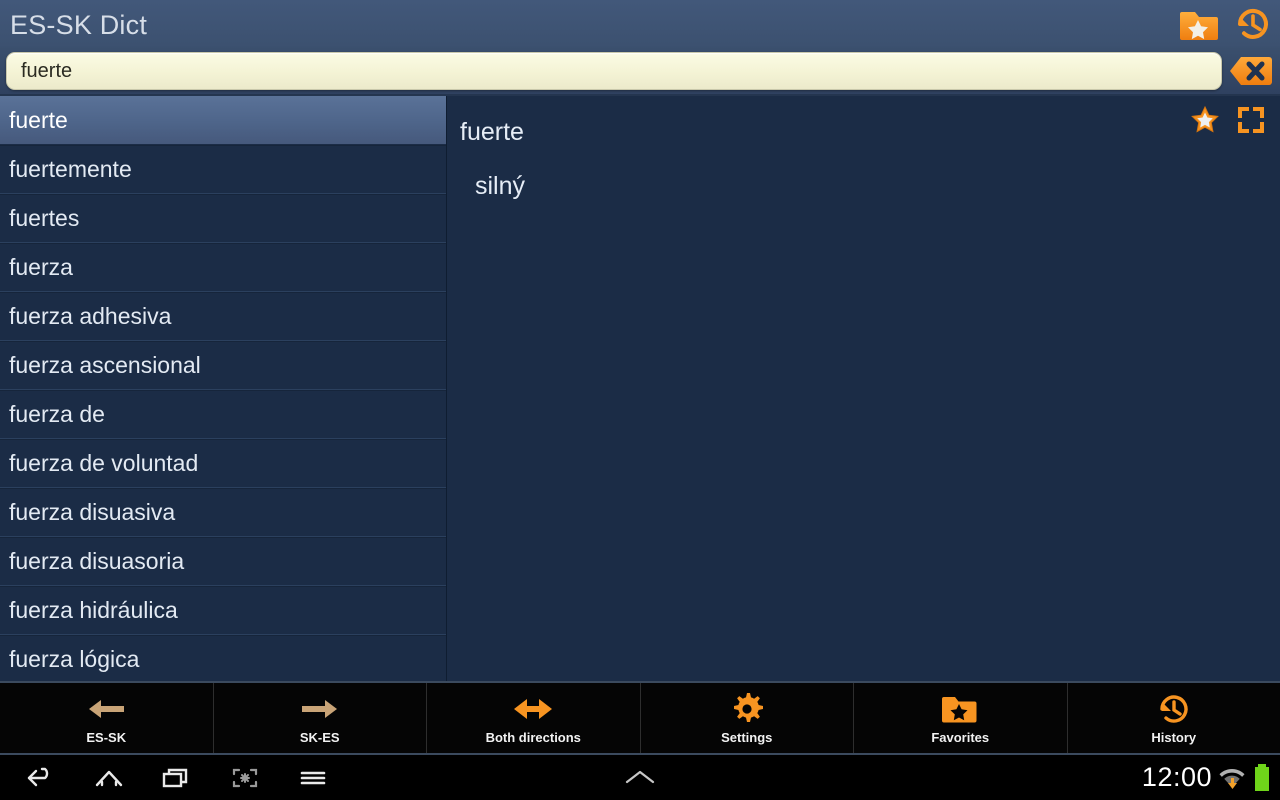 The image size is (1280, 800). Describe the element at coordinates (74, 659) in the screenshot. I see `list-item-label: fuerza lógica` at that location.